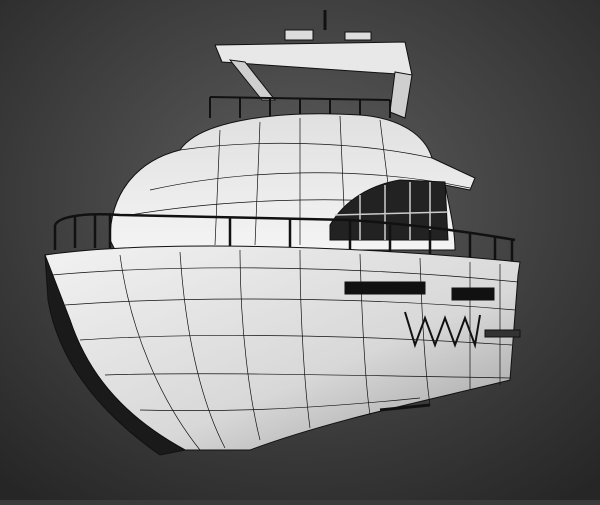 The width and height of the screenshot is (600, 505). I want to click on exhaust, so click(502, 333).